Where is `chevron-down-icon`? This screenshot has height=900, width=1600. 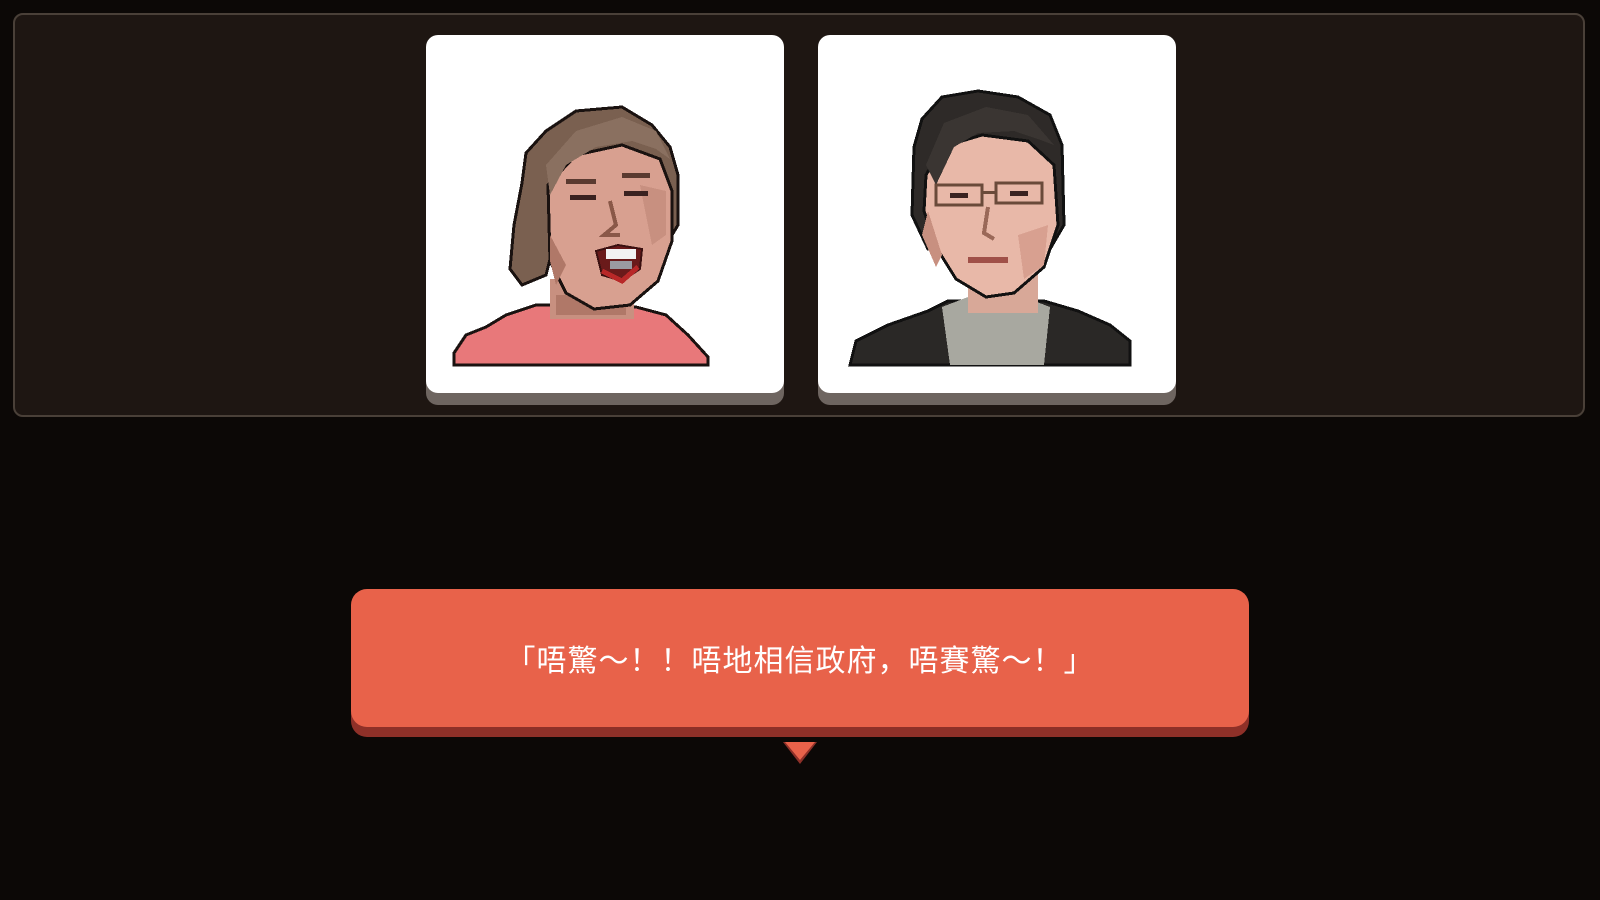
chevron-down-icon is located at coordinates (800, 756).